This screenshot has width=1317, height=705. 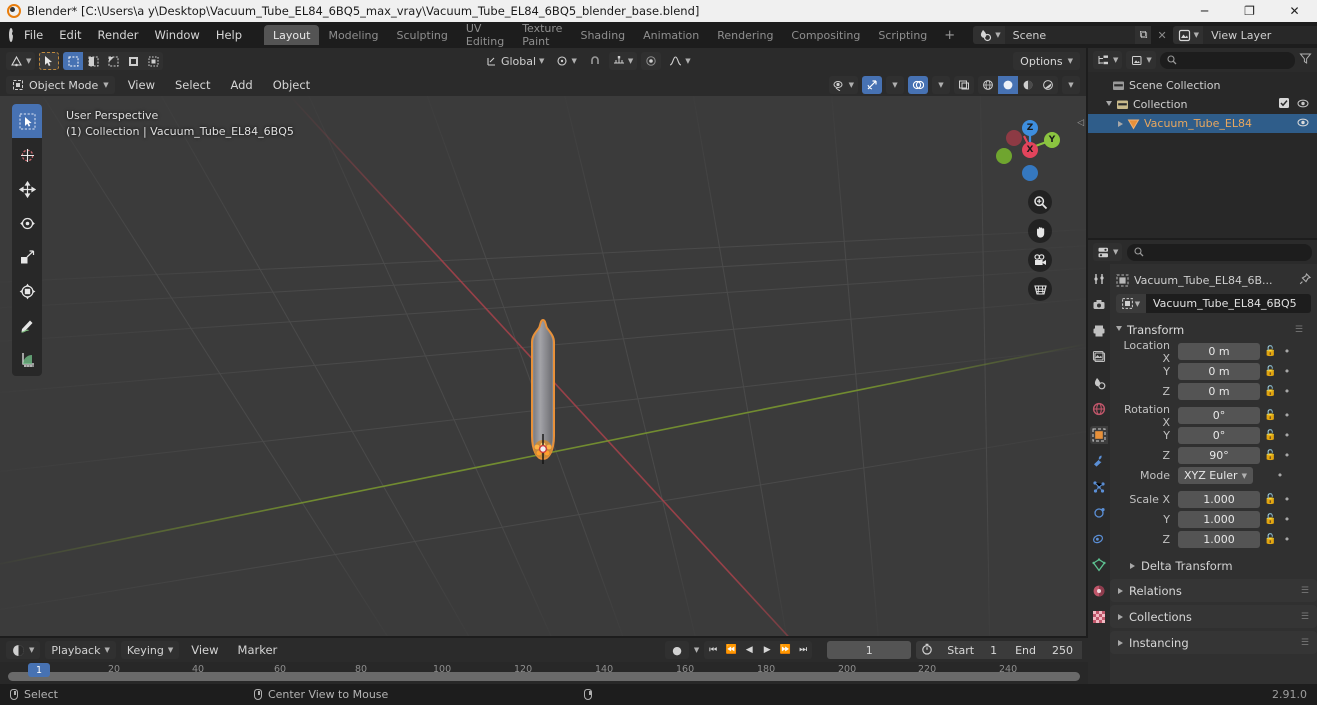 What do you see at coordinates (902, 35) in the screenshot?
I see `workspace-tab-scripting: Scripting` at bounding box center [902, 35].